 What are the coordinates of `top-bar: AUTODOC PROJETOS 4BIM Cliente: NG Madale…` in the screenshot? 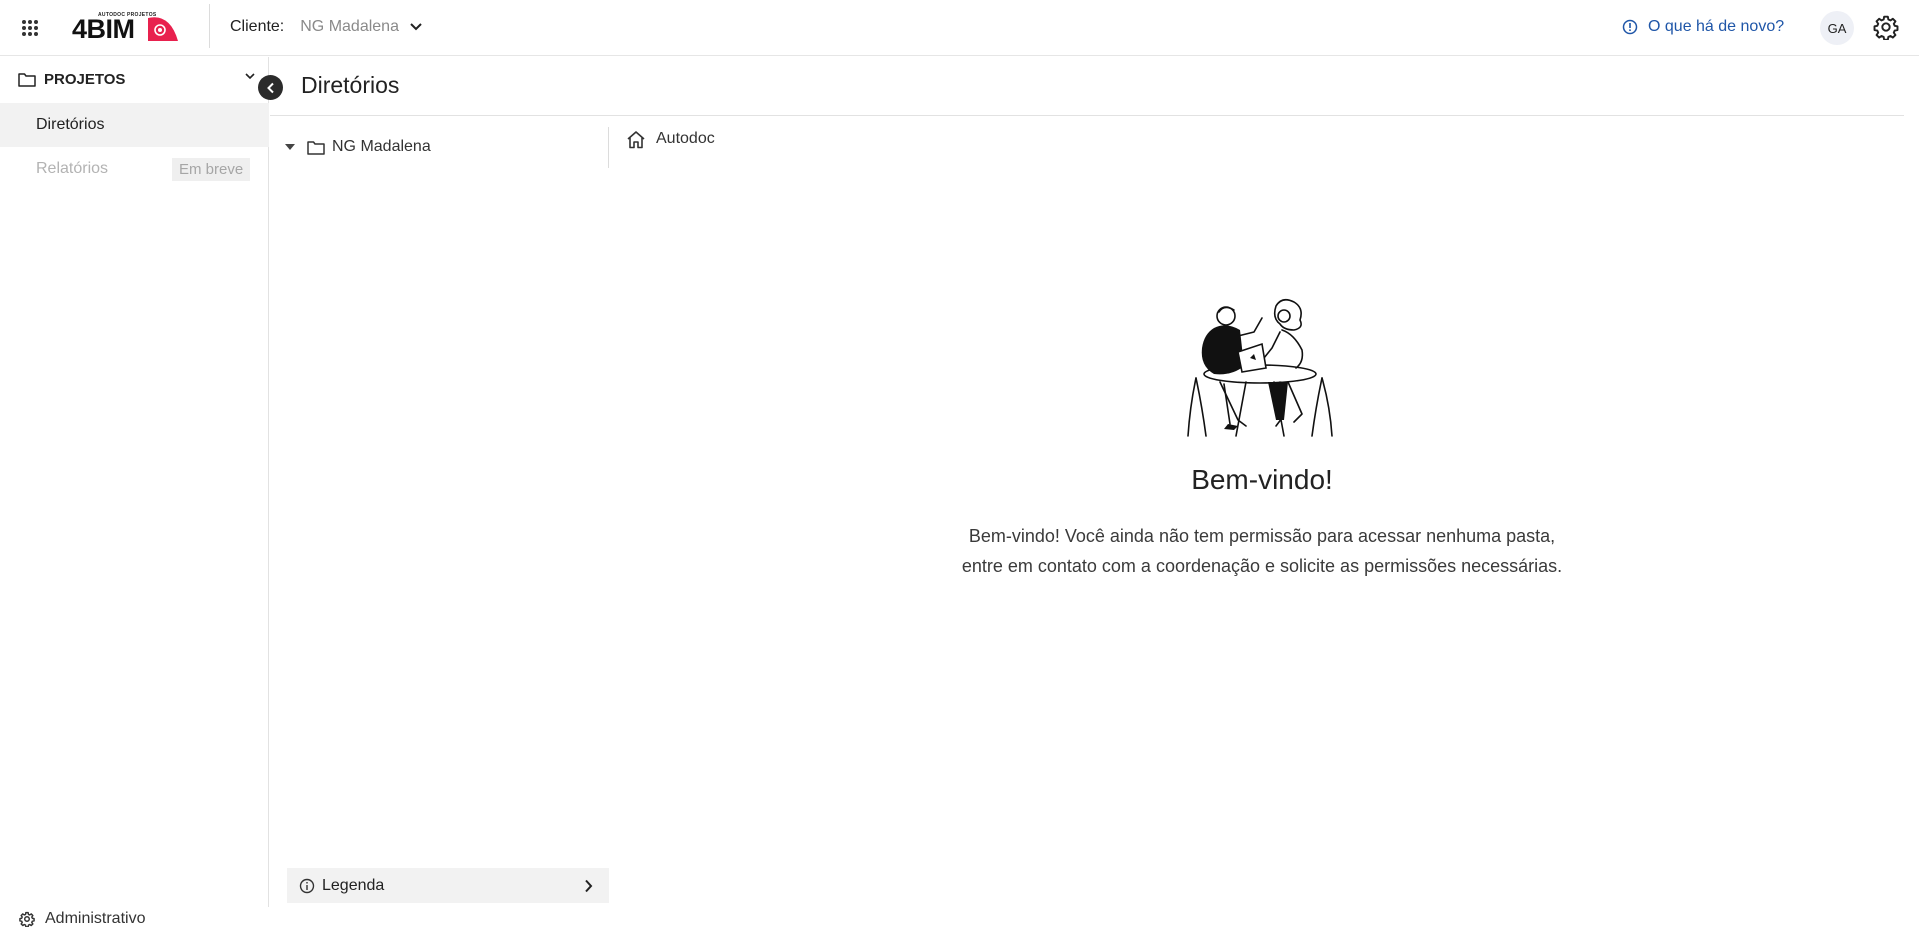 It's located at (959, 28).